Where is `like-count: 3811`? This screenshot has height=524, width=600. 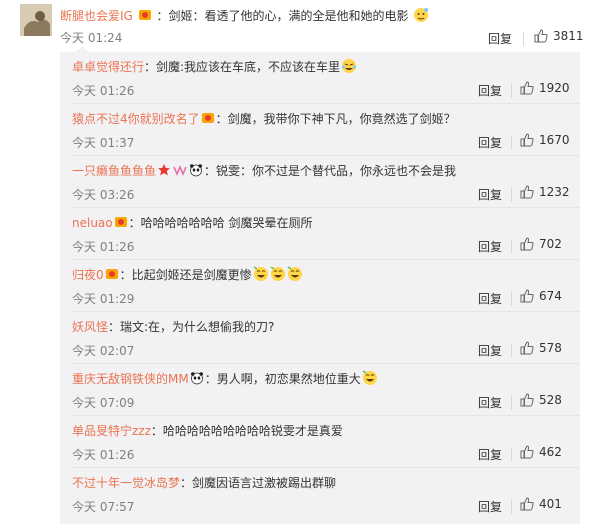
like-count: 3811 is located at coordinates (568, 36).